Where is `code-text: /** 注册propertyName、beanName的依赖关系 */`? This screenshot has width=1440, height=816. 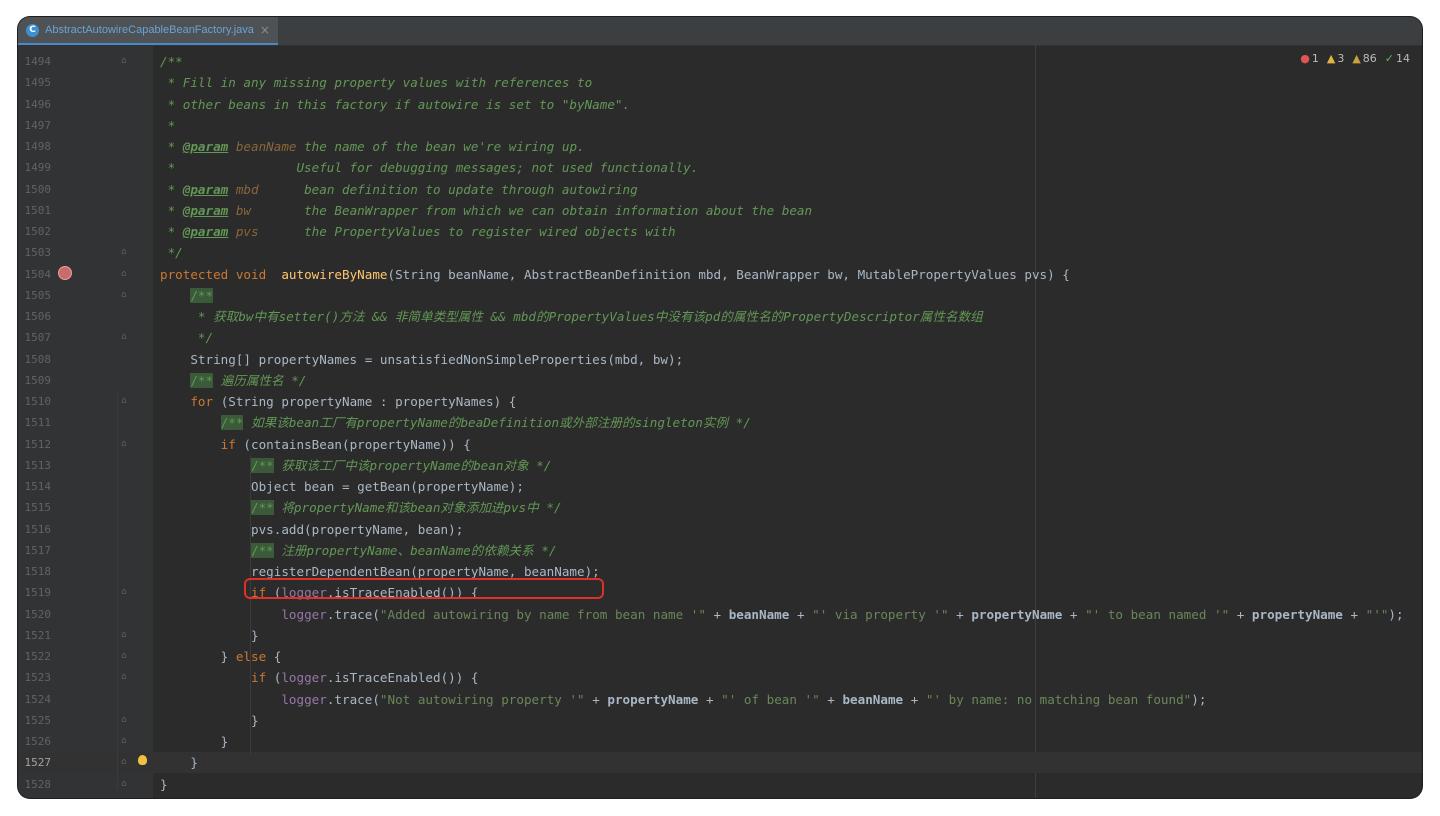 code-text: /** 注册propertyName、beanName的依赖关系 */ is located at coordinates (358, 550).